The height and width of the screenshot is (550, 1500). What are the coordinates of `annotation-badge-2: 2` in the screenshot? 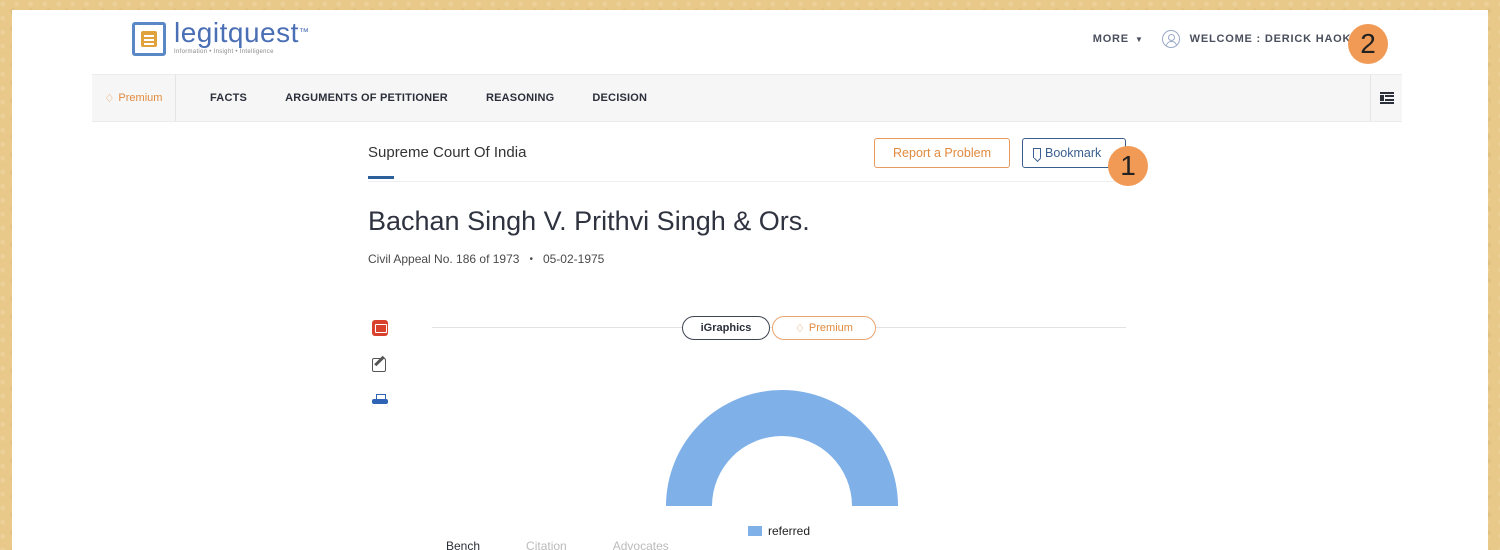 It's located at (1368, 44).